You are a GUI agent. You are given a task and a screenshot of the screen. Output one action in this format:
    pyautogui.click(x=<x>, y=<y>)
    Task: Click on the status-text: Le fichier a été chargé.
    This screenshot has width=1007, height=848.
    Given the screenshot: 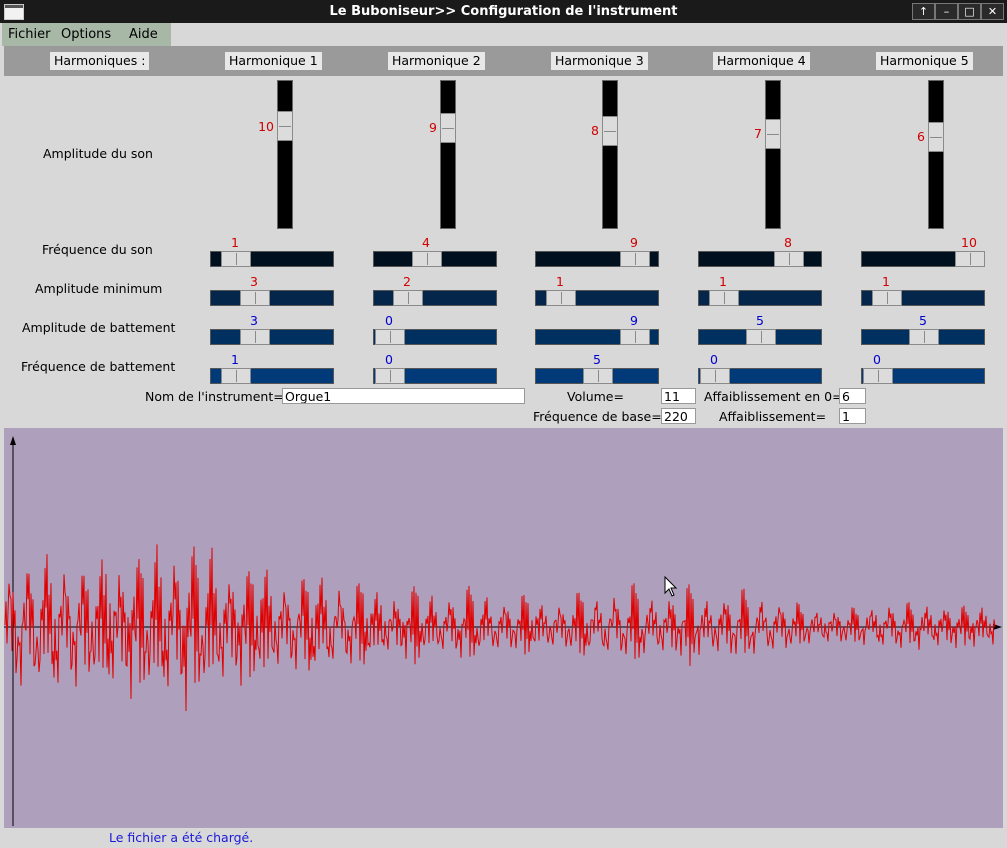 What is the action you would take?
    pyautogui.click(x=181, y=837)
    